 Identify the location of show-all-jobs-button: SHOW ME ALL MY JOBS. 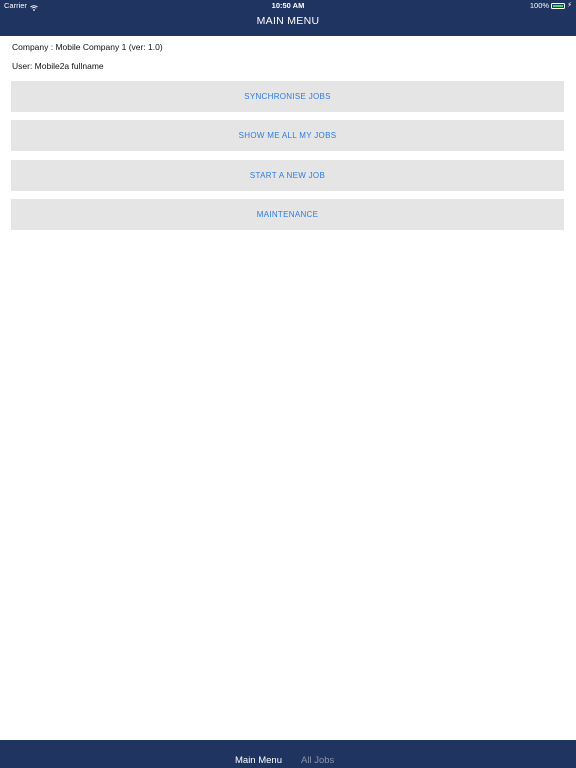
(287, 135).